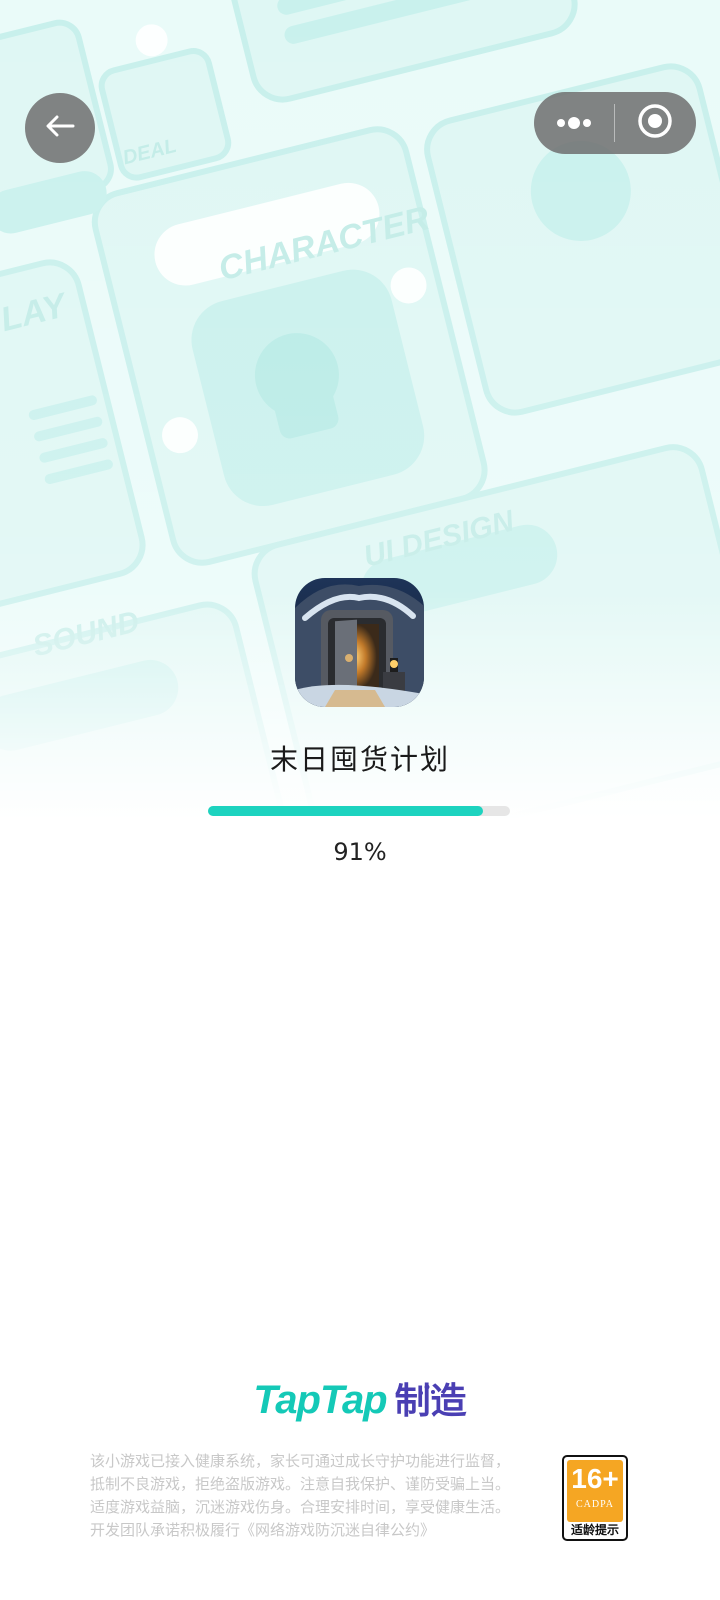 The width and height of the screenshot is (720, 1600). I want to click on brand-make-text: 制造, so click(431, 1401).